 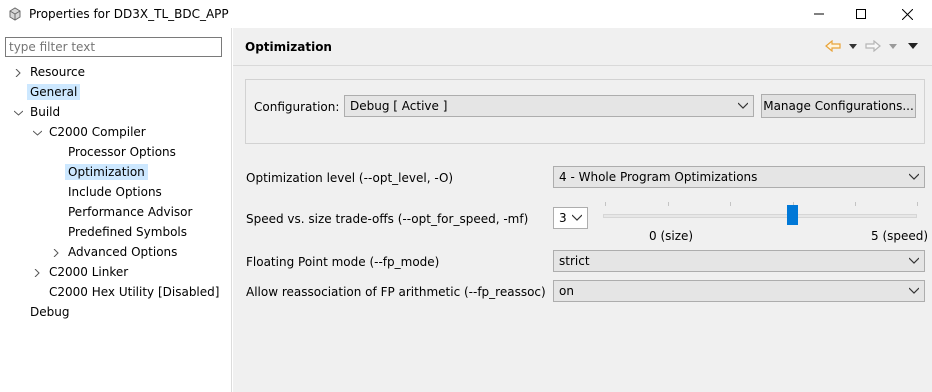 What do you see at coordinates (57, 72) in the screenshot?
I see `tree-item-resource: Resource` at bounding box center [57, 72].